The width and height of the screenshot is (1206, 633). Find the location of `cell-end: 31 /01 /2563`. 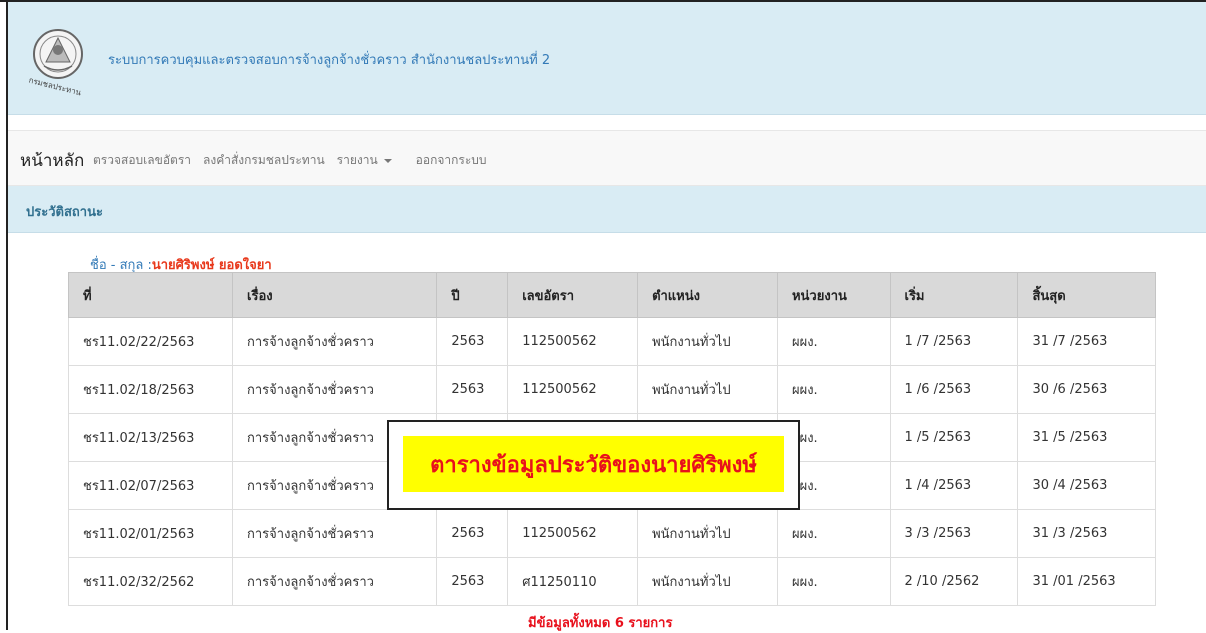

cell-end: 31 /01 /2563 is located at coordinates (1086, 581).